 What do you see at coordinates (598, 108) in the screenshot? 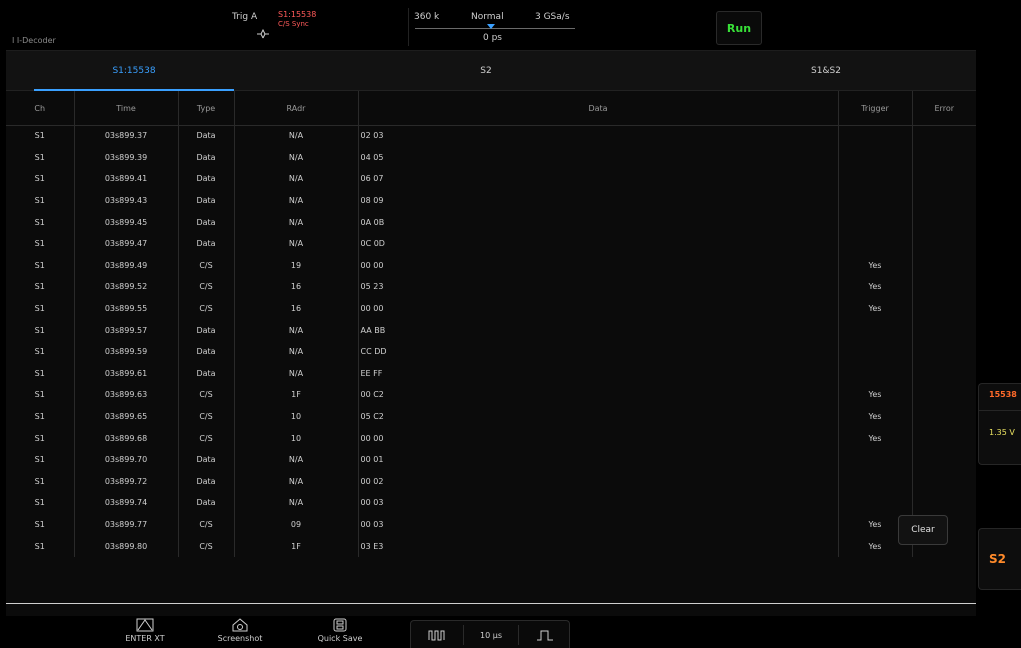
I see `column-header: Data` at bounding box center [598, 108].